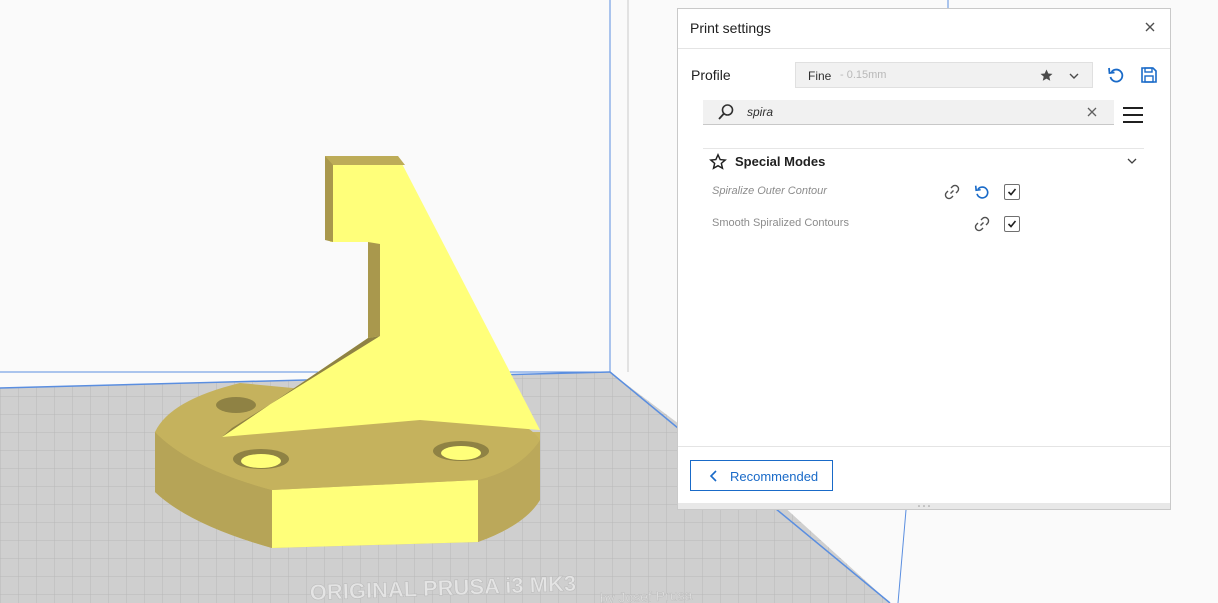 The image size is (1218, 603). What do you see at coordinates (1046, 75) in the screenshot?
I see `star-icon` at bounding box center [1046, 75].